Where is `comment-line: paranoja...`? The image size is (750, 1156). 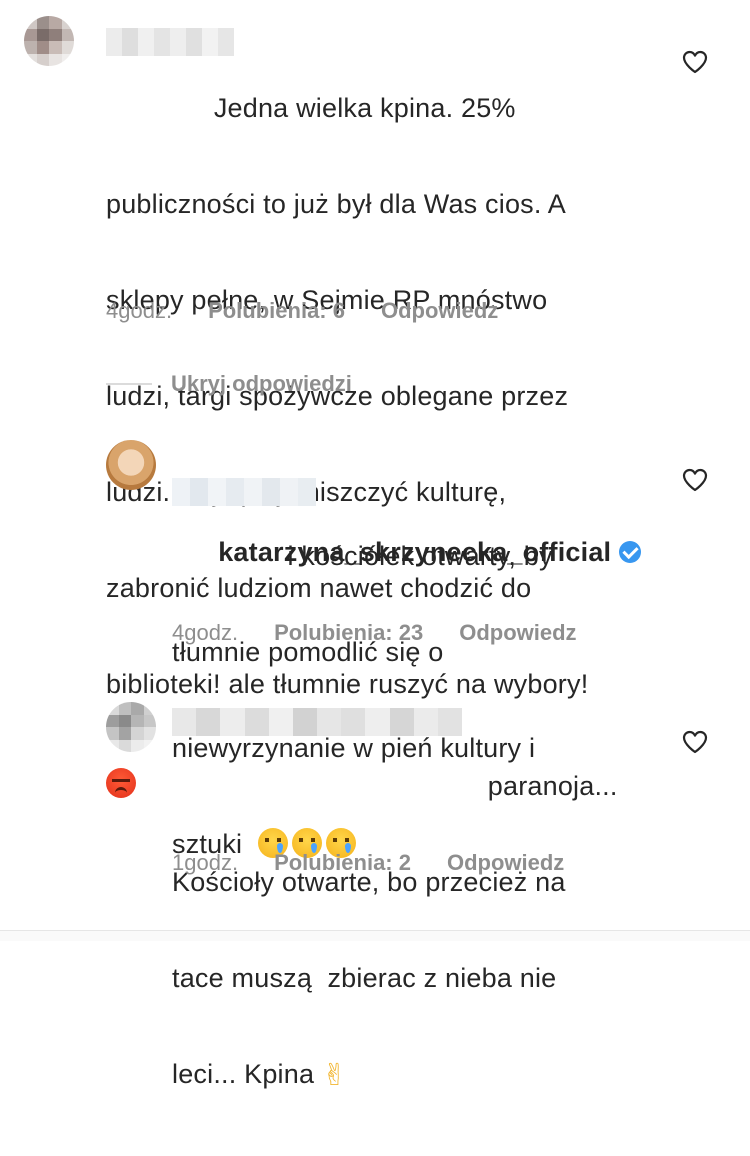
comment-line: paranoja... is located at coordinates (395, 786).